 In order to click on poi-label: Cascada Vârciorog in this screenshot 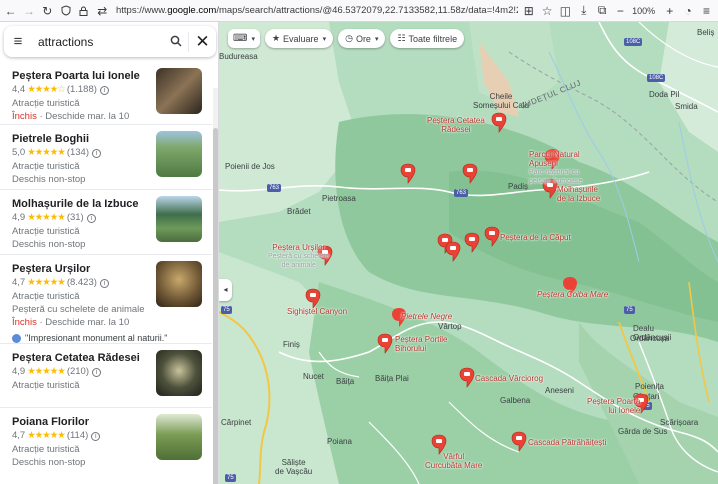, I will do `click(509, 378)`.